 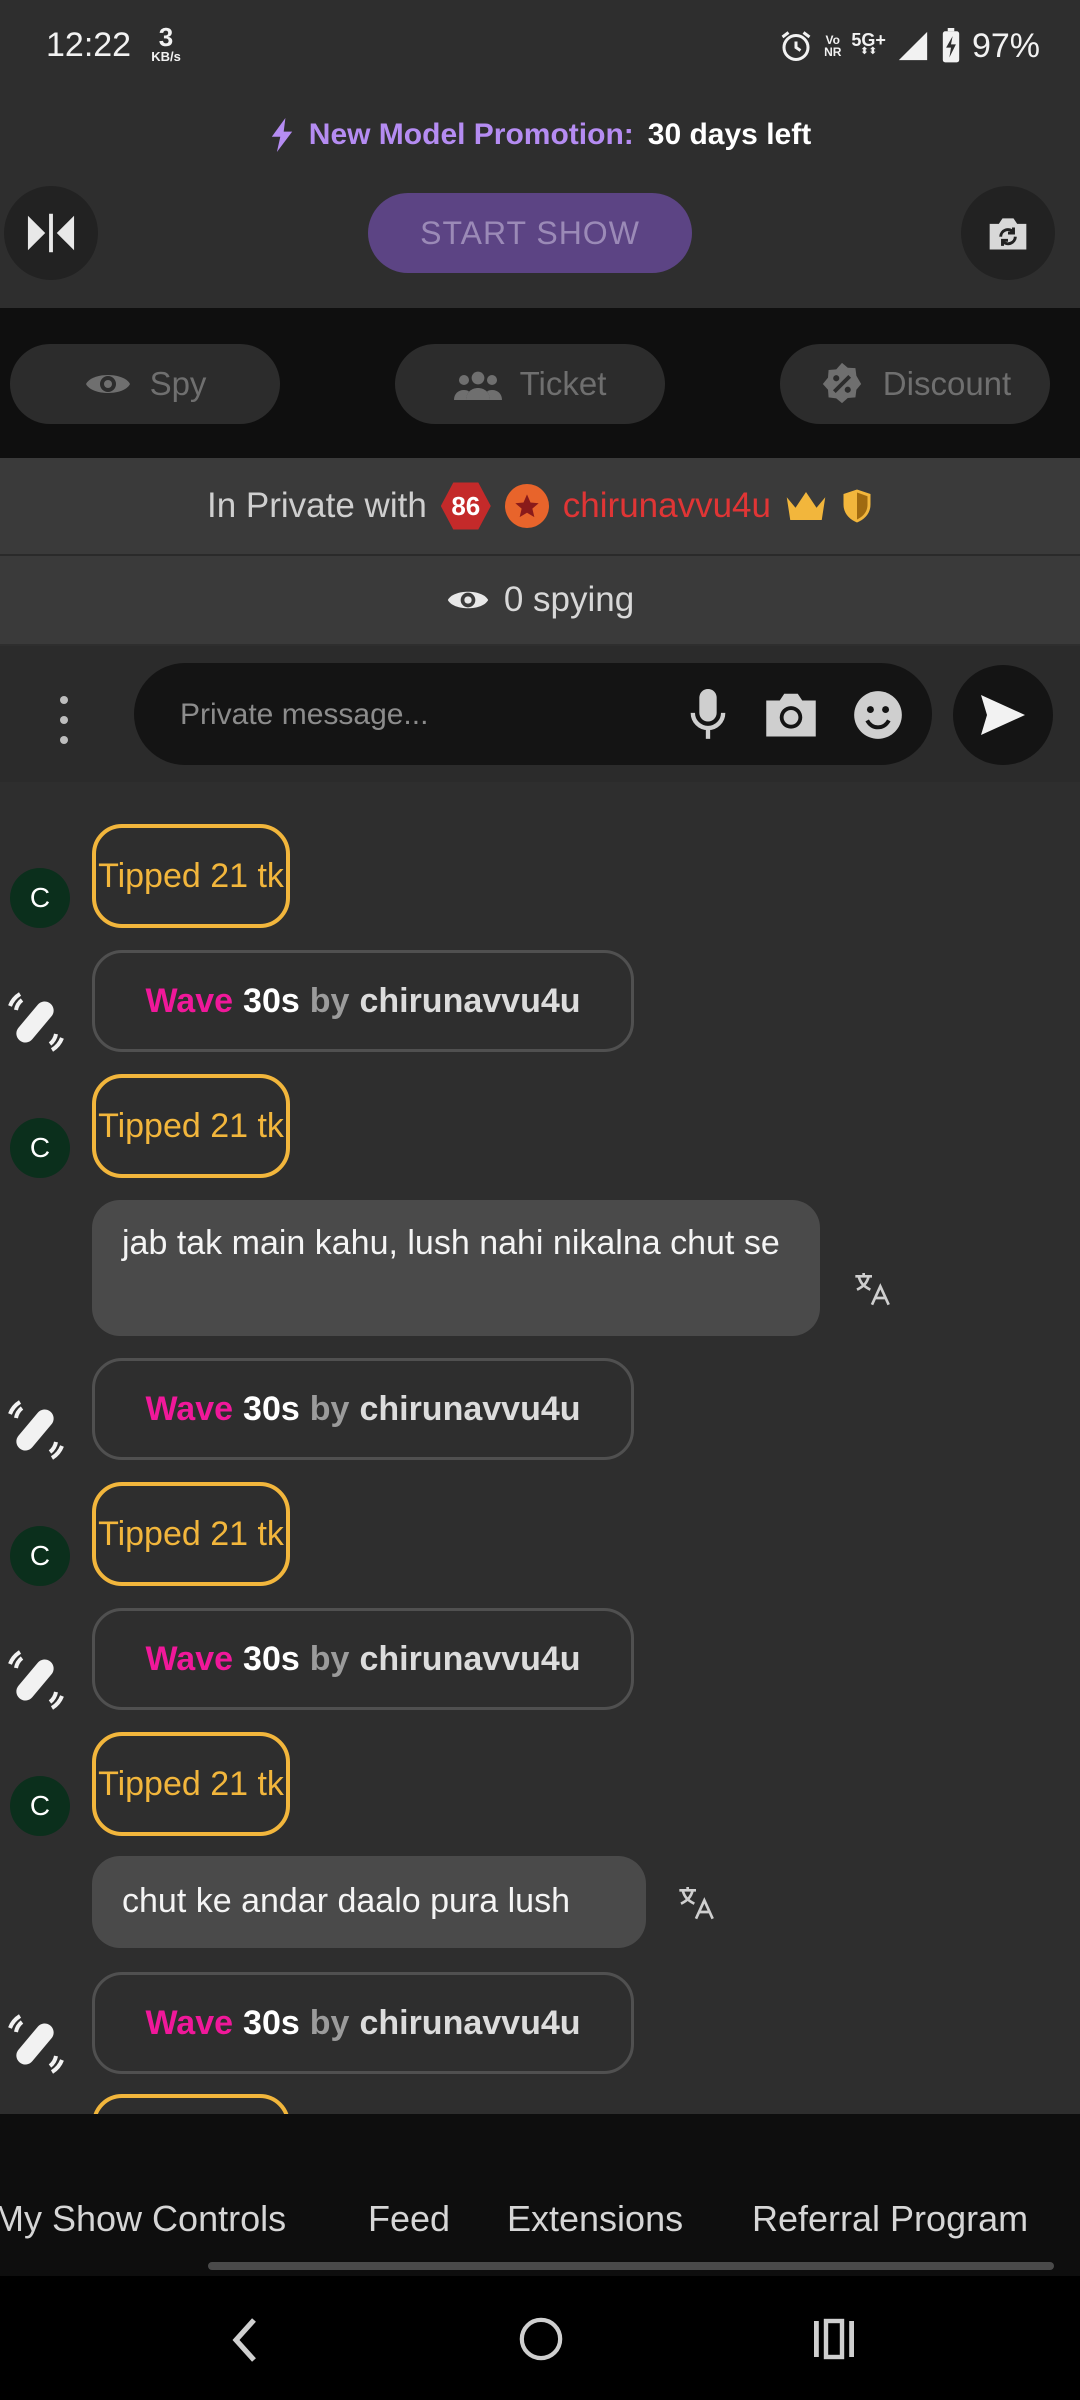 What do you see at coordinates (316, 505) in the screenshot?
I see `private-prefix: In Private with` at bounding box center [316, 505].